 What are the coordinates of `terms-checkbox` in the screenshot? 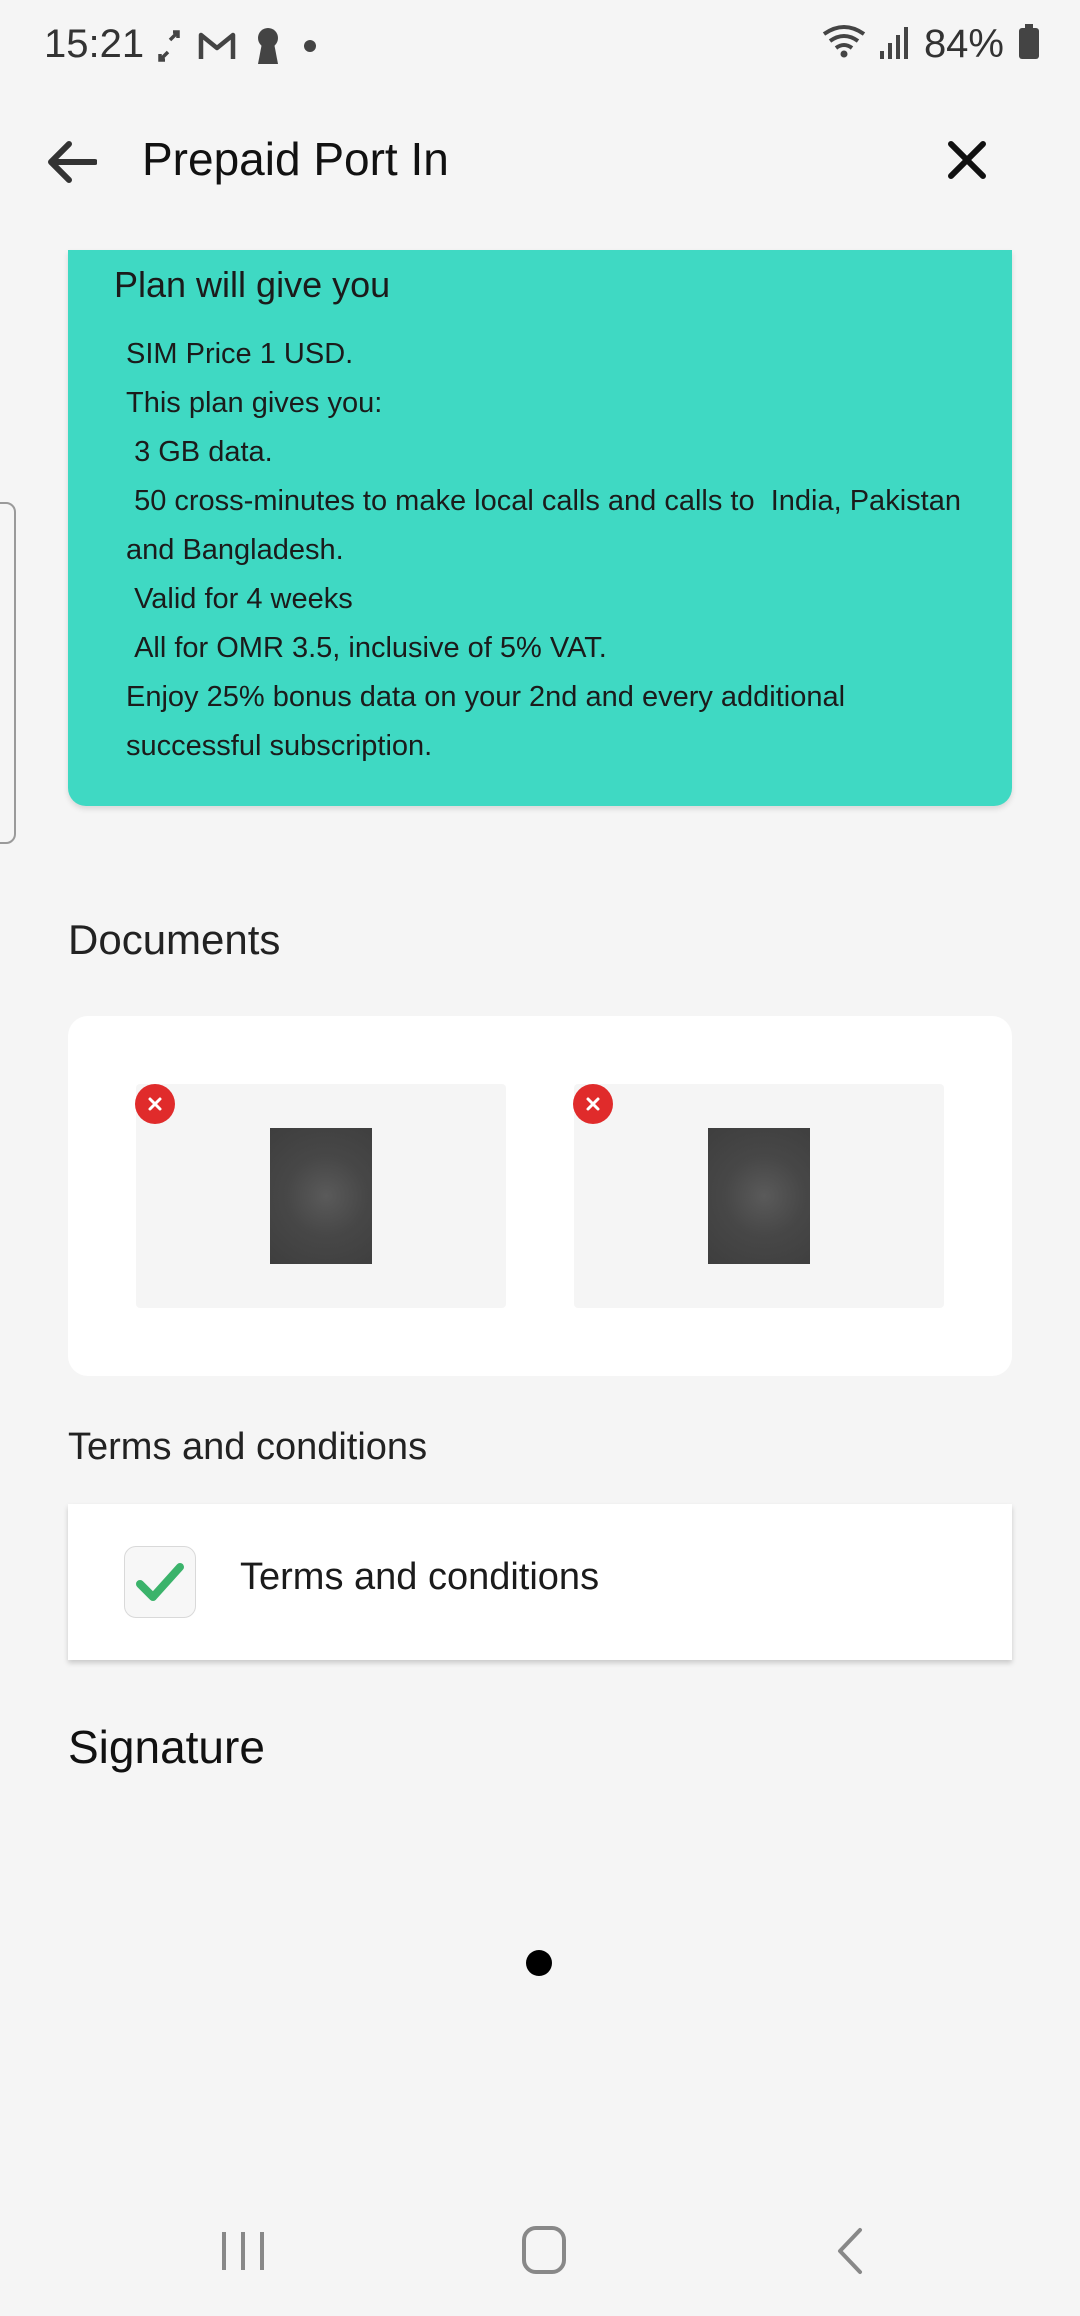 It's located at (160, 1582).